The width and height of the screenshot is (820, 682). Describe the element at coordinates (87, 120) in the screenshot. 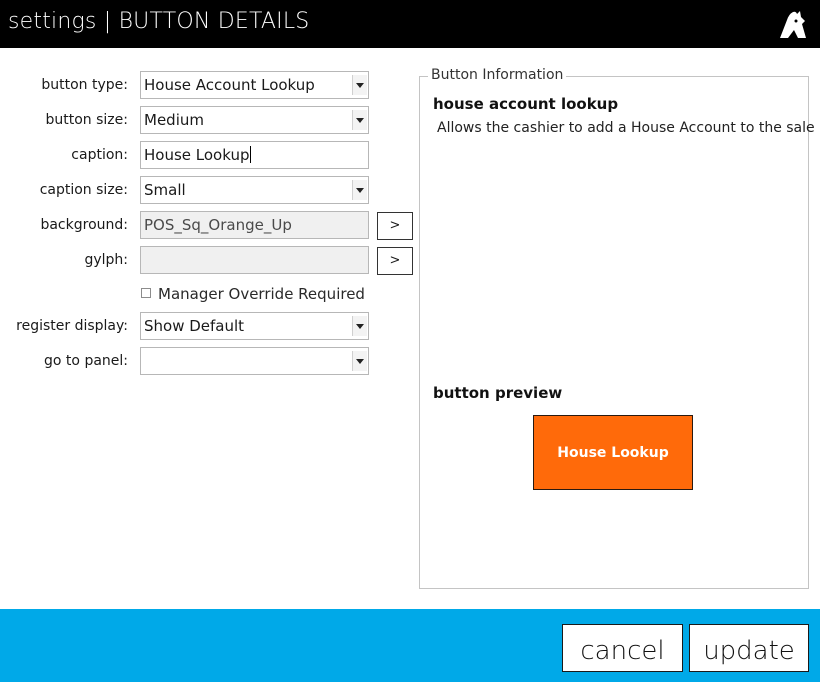

I see `button-size-label: button size:` at that location.